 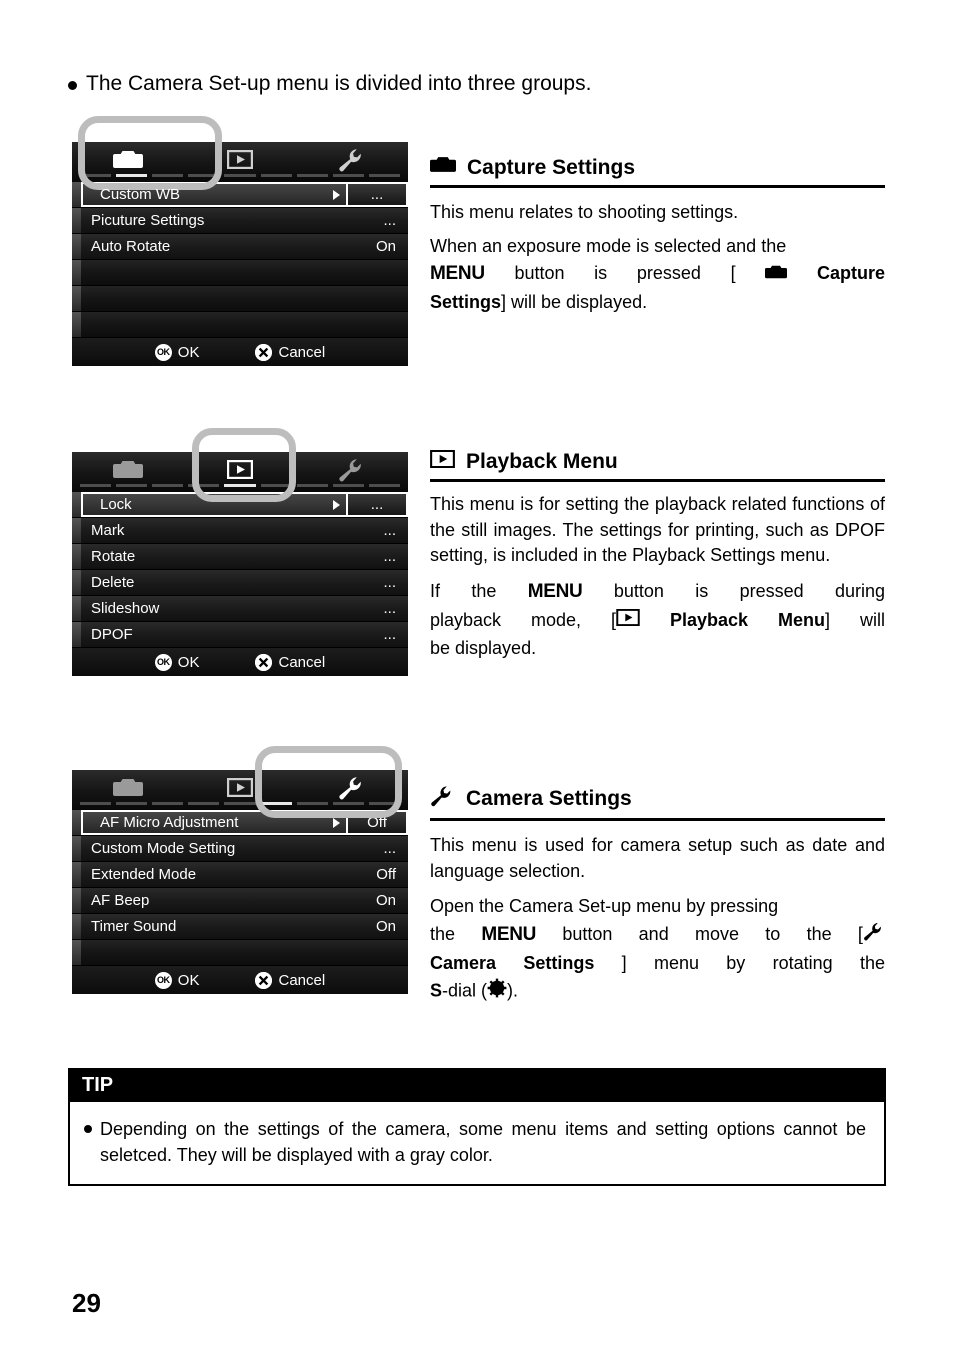 What do you see at coordinates (551, 167) in the screenshot?
I see `heading-text: Capture Settings` at bounding box center [551, 167].